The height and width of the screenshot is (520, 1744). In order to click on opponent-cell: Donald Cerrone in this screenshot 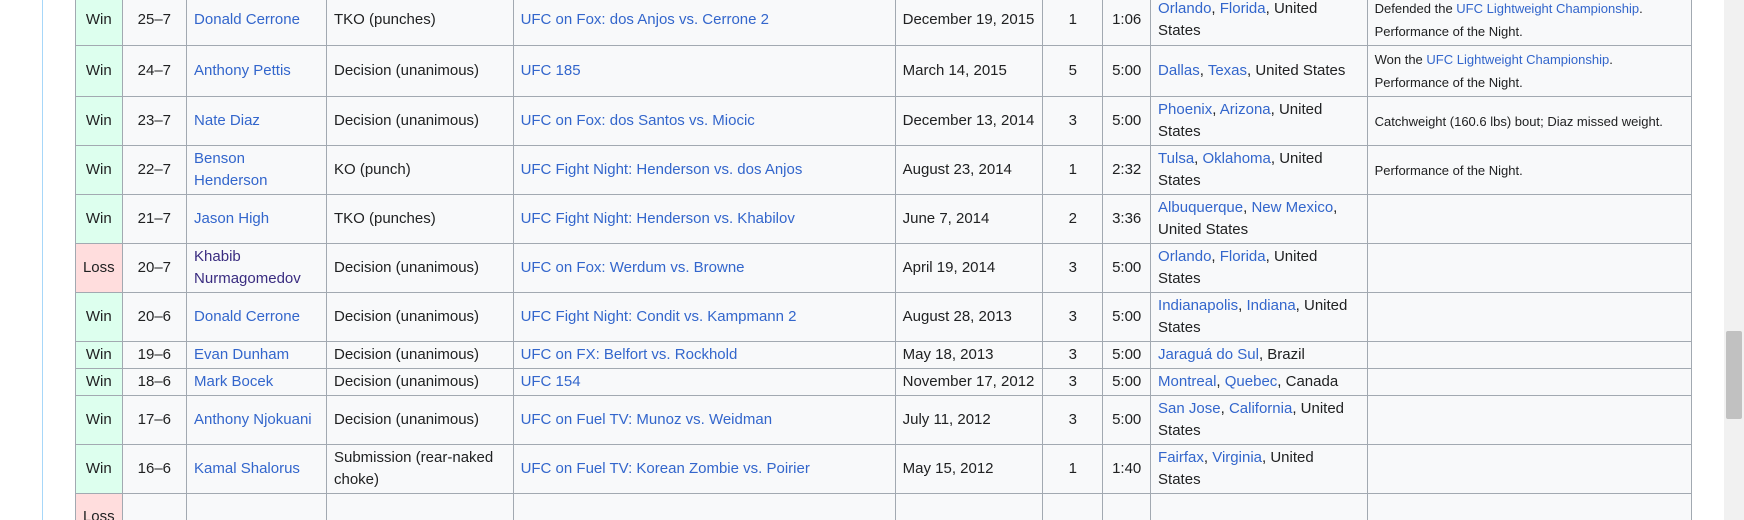, I will do `click(256, 317)`.